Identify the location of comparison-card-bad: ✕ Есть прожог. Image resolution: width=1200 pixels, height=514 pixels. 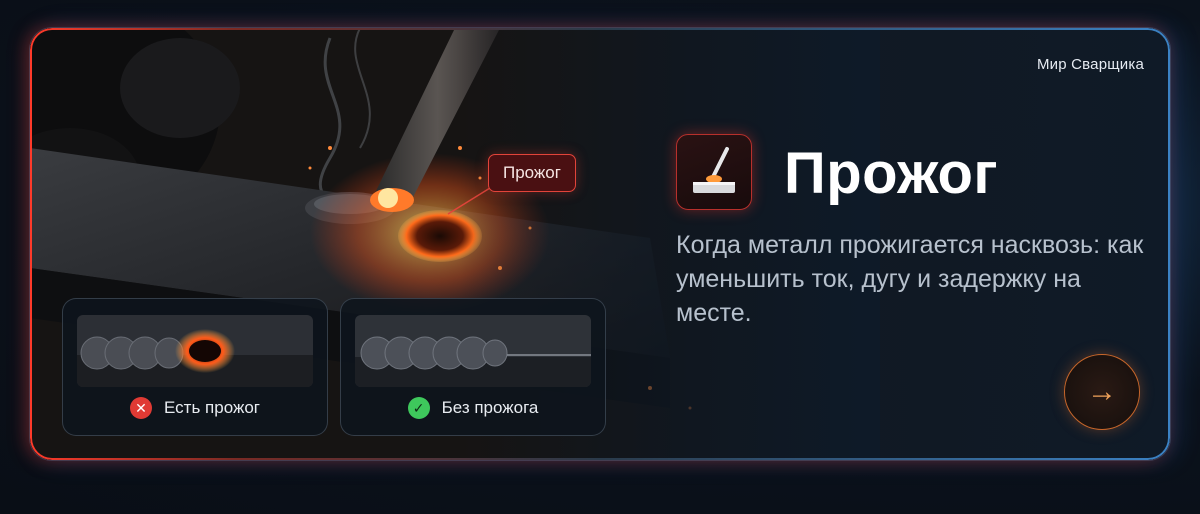
(195, 367).